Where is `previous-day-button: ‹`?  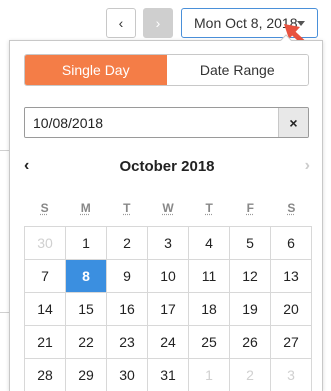
previous-day-button: ‹ is located at coordinates (121, 23).